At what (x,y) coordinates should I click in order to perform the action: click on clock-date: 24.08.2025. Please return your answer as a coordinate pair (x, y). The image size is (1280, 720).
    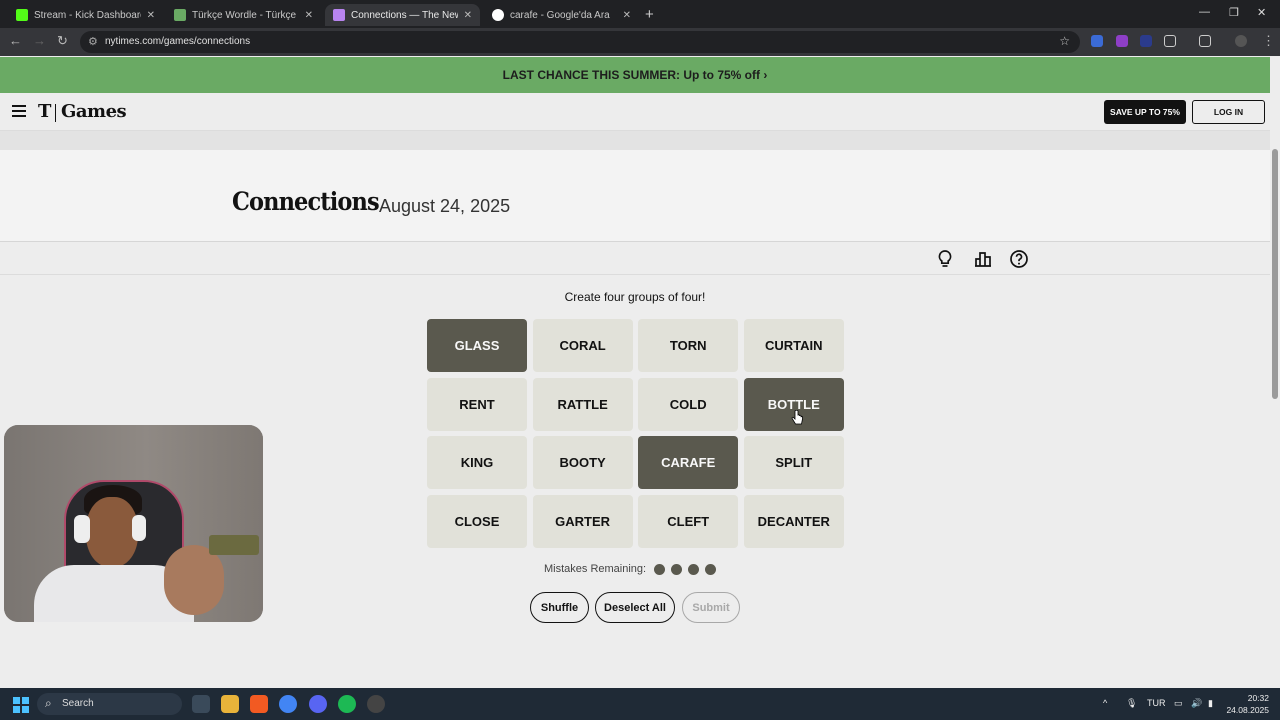
    Looking at the image, I should click on (1247, 710).